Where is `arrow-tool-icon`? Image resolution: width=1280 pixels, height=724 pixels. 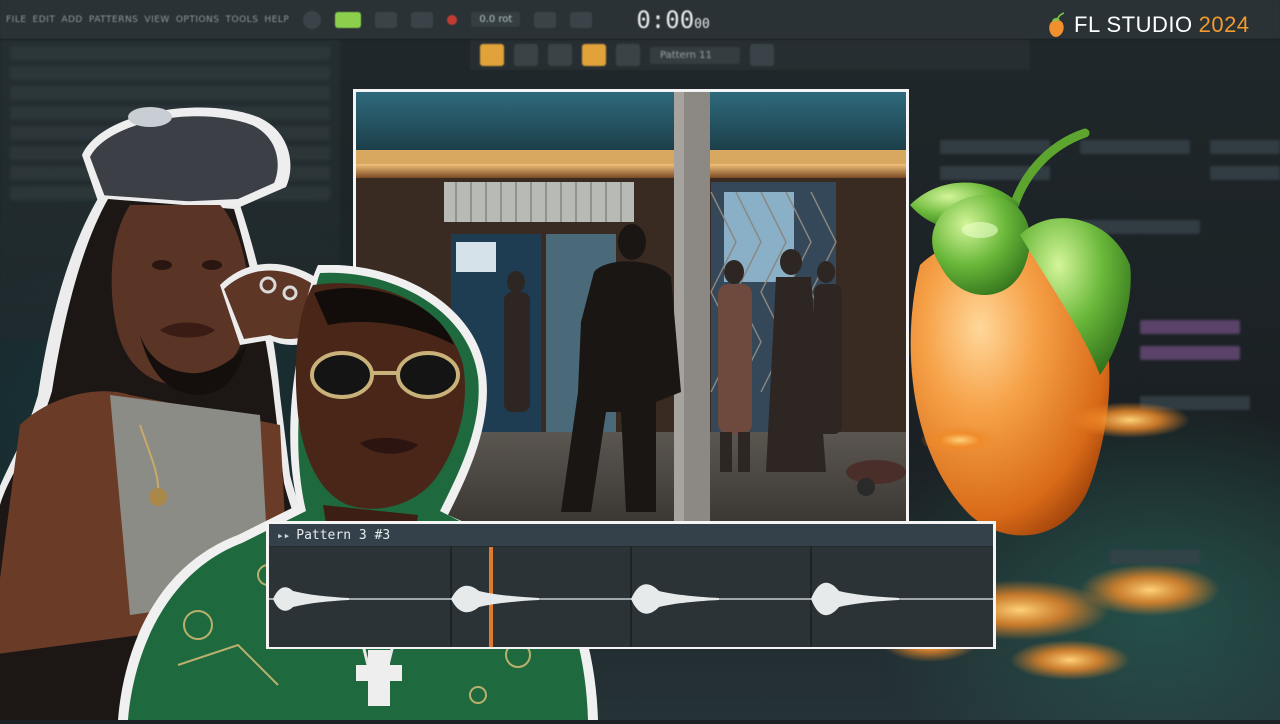 arrow-tool-icon is located at coordinates (526, 55).